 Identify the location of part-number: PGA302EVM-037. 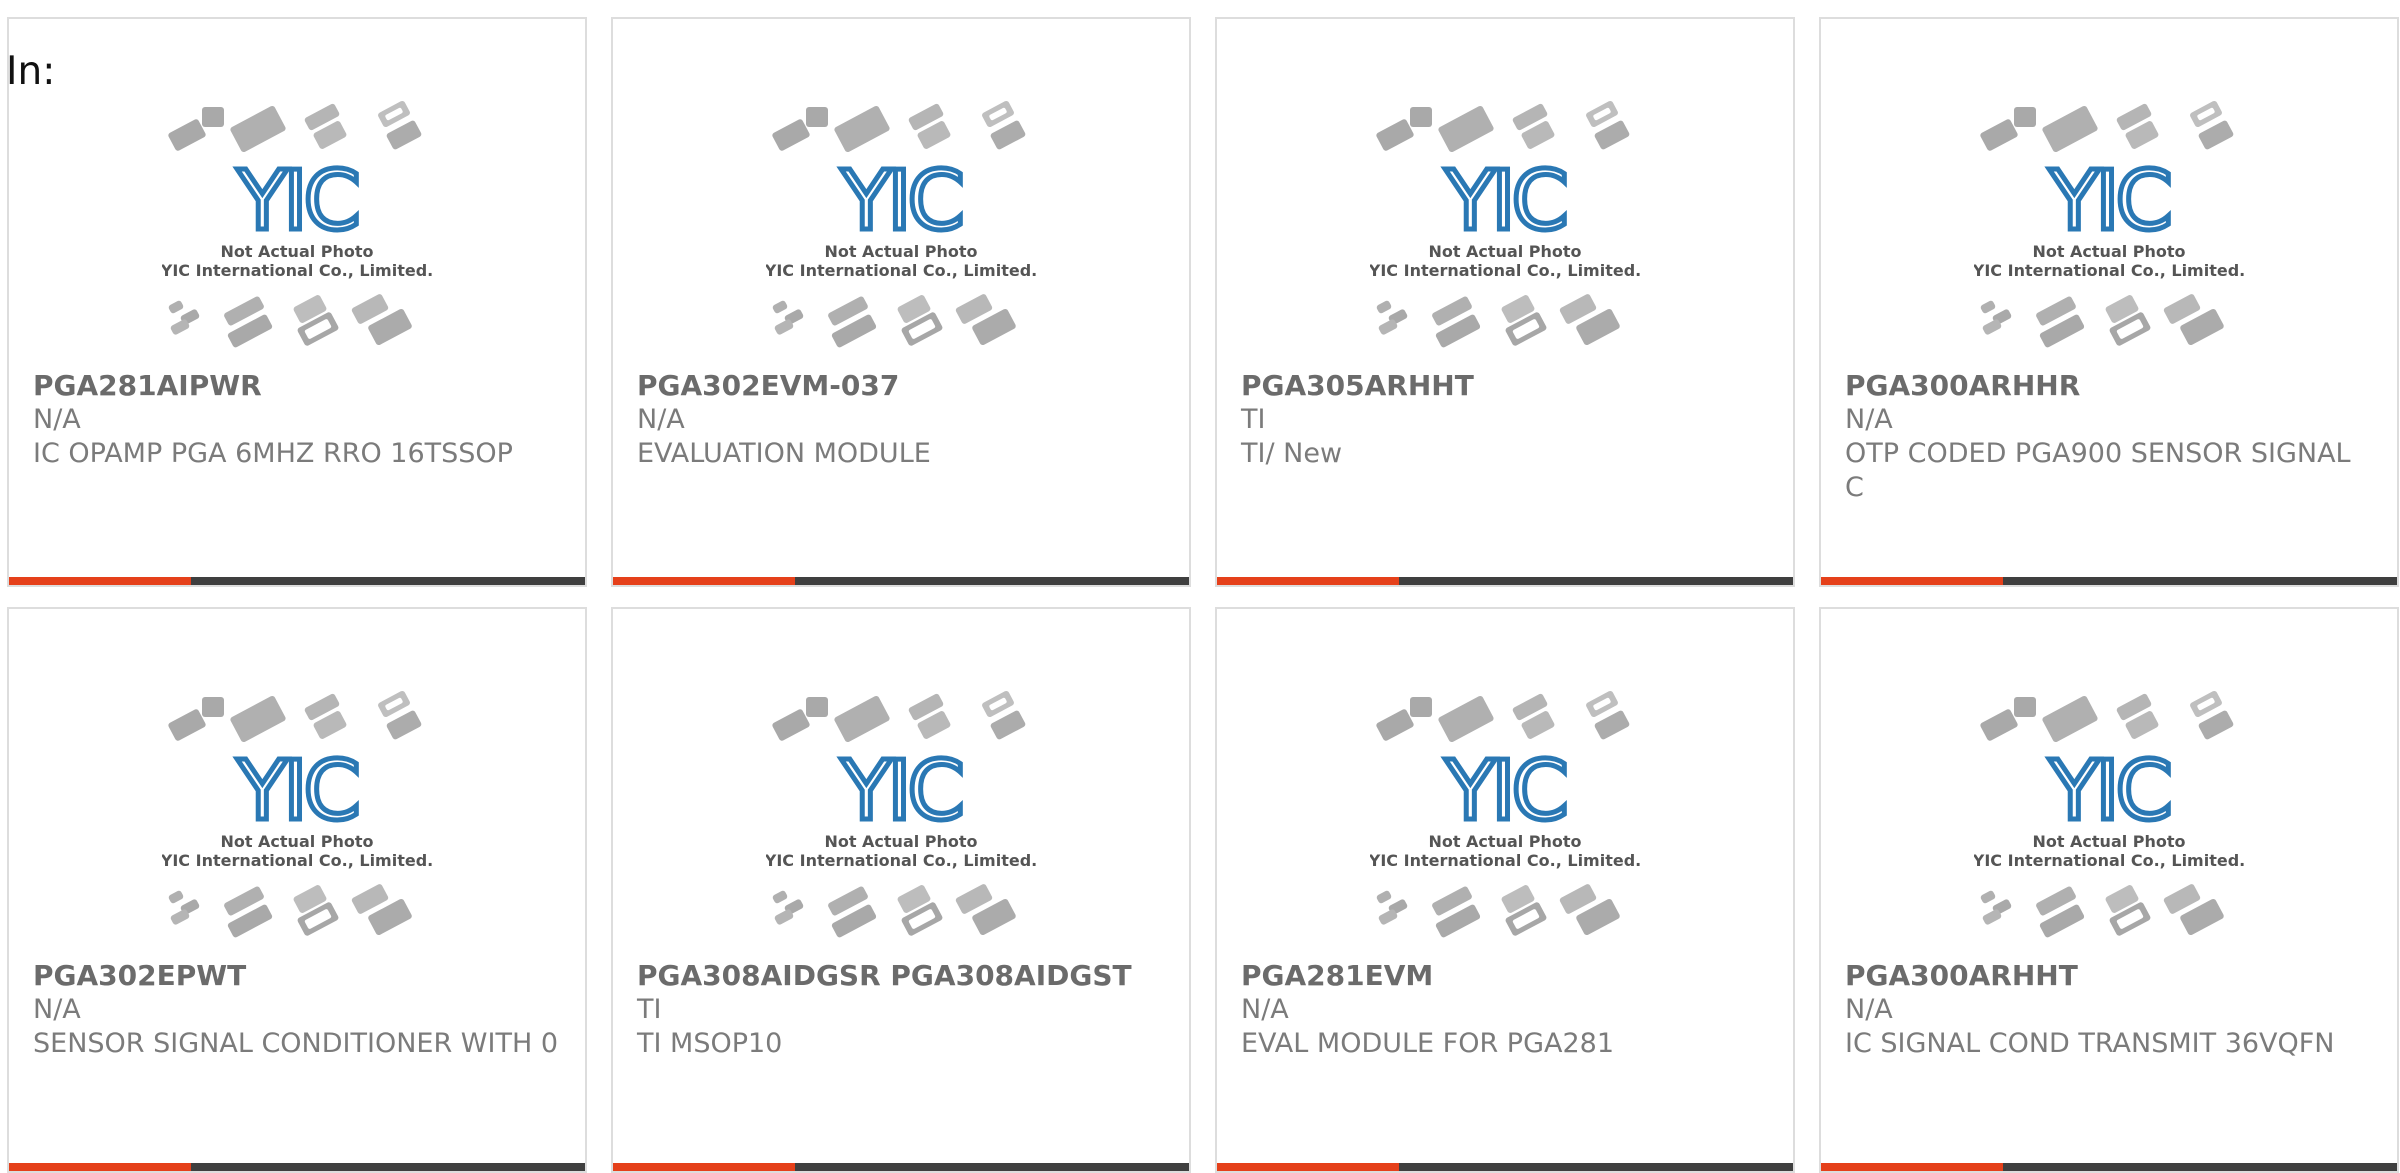
(901, 386).